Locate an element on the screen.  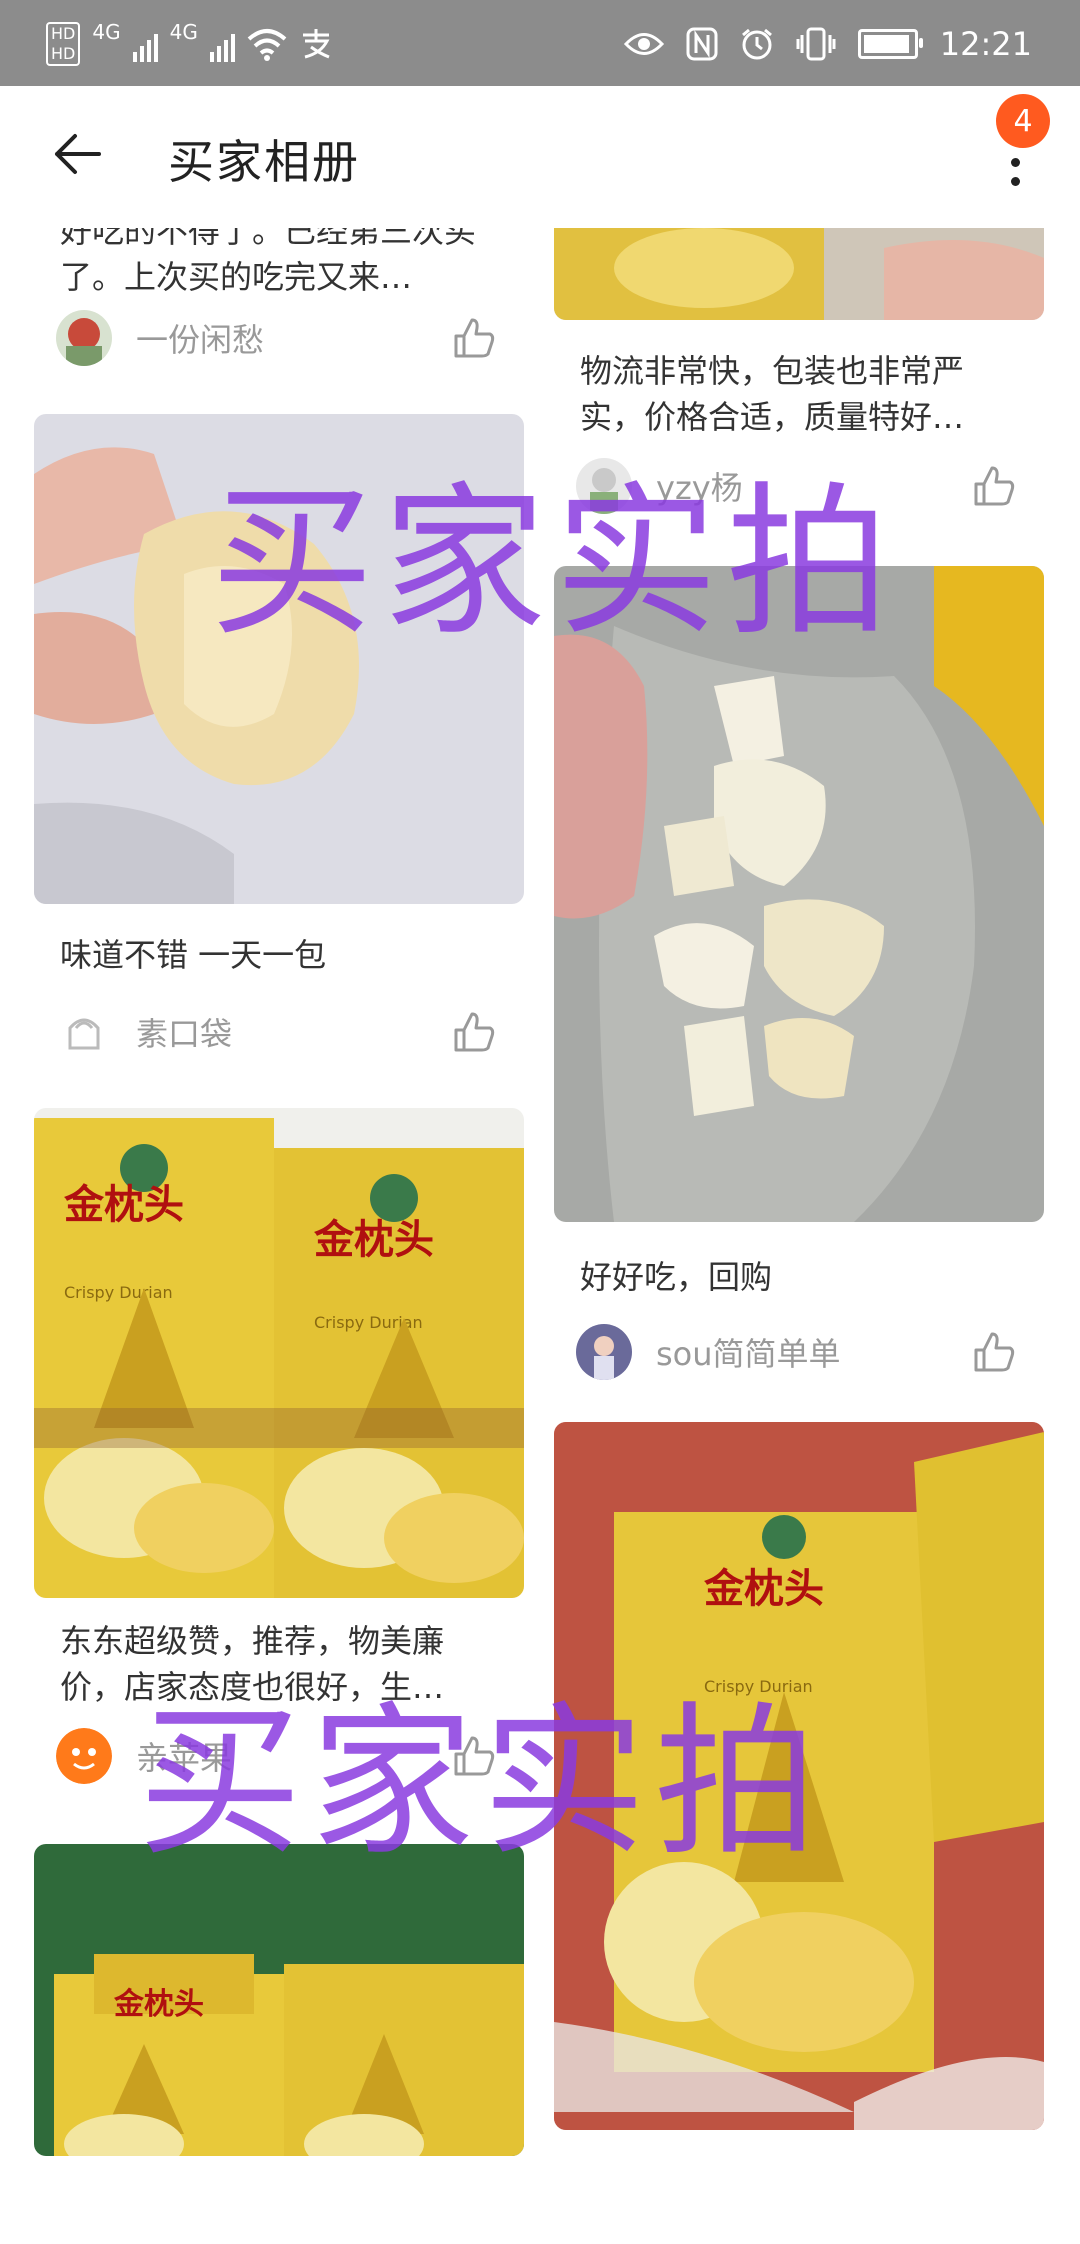
status-bar: HD HD 4G 4G 12:21 is located at coordinates (540, 43).